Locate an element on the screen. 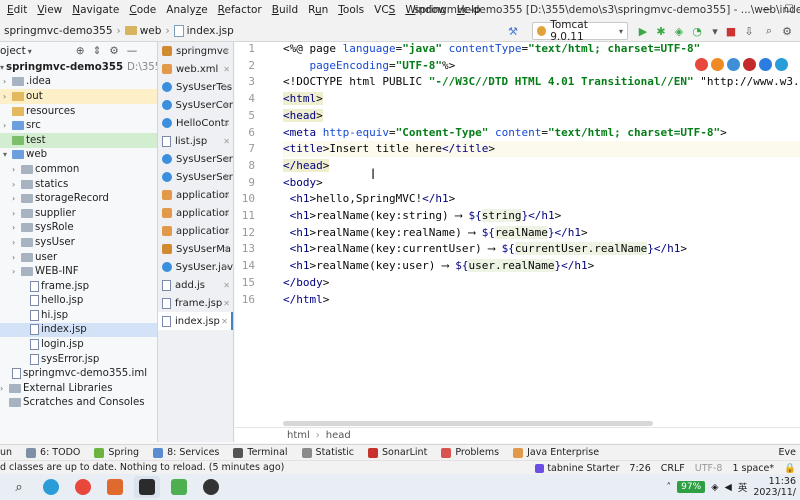 The height and width of the screenshot is (500, 800). nav-project: springmvc-demo355 is located at coordinates (58, 31).